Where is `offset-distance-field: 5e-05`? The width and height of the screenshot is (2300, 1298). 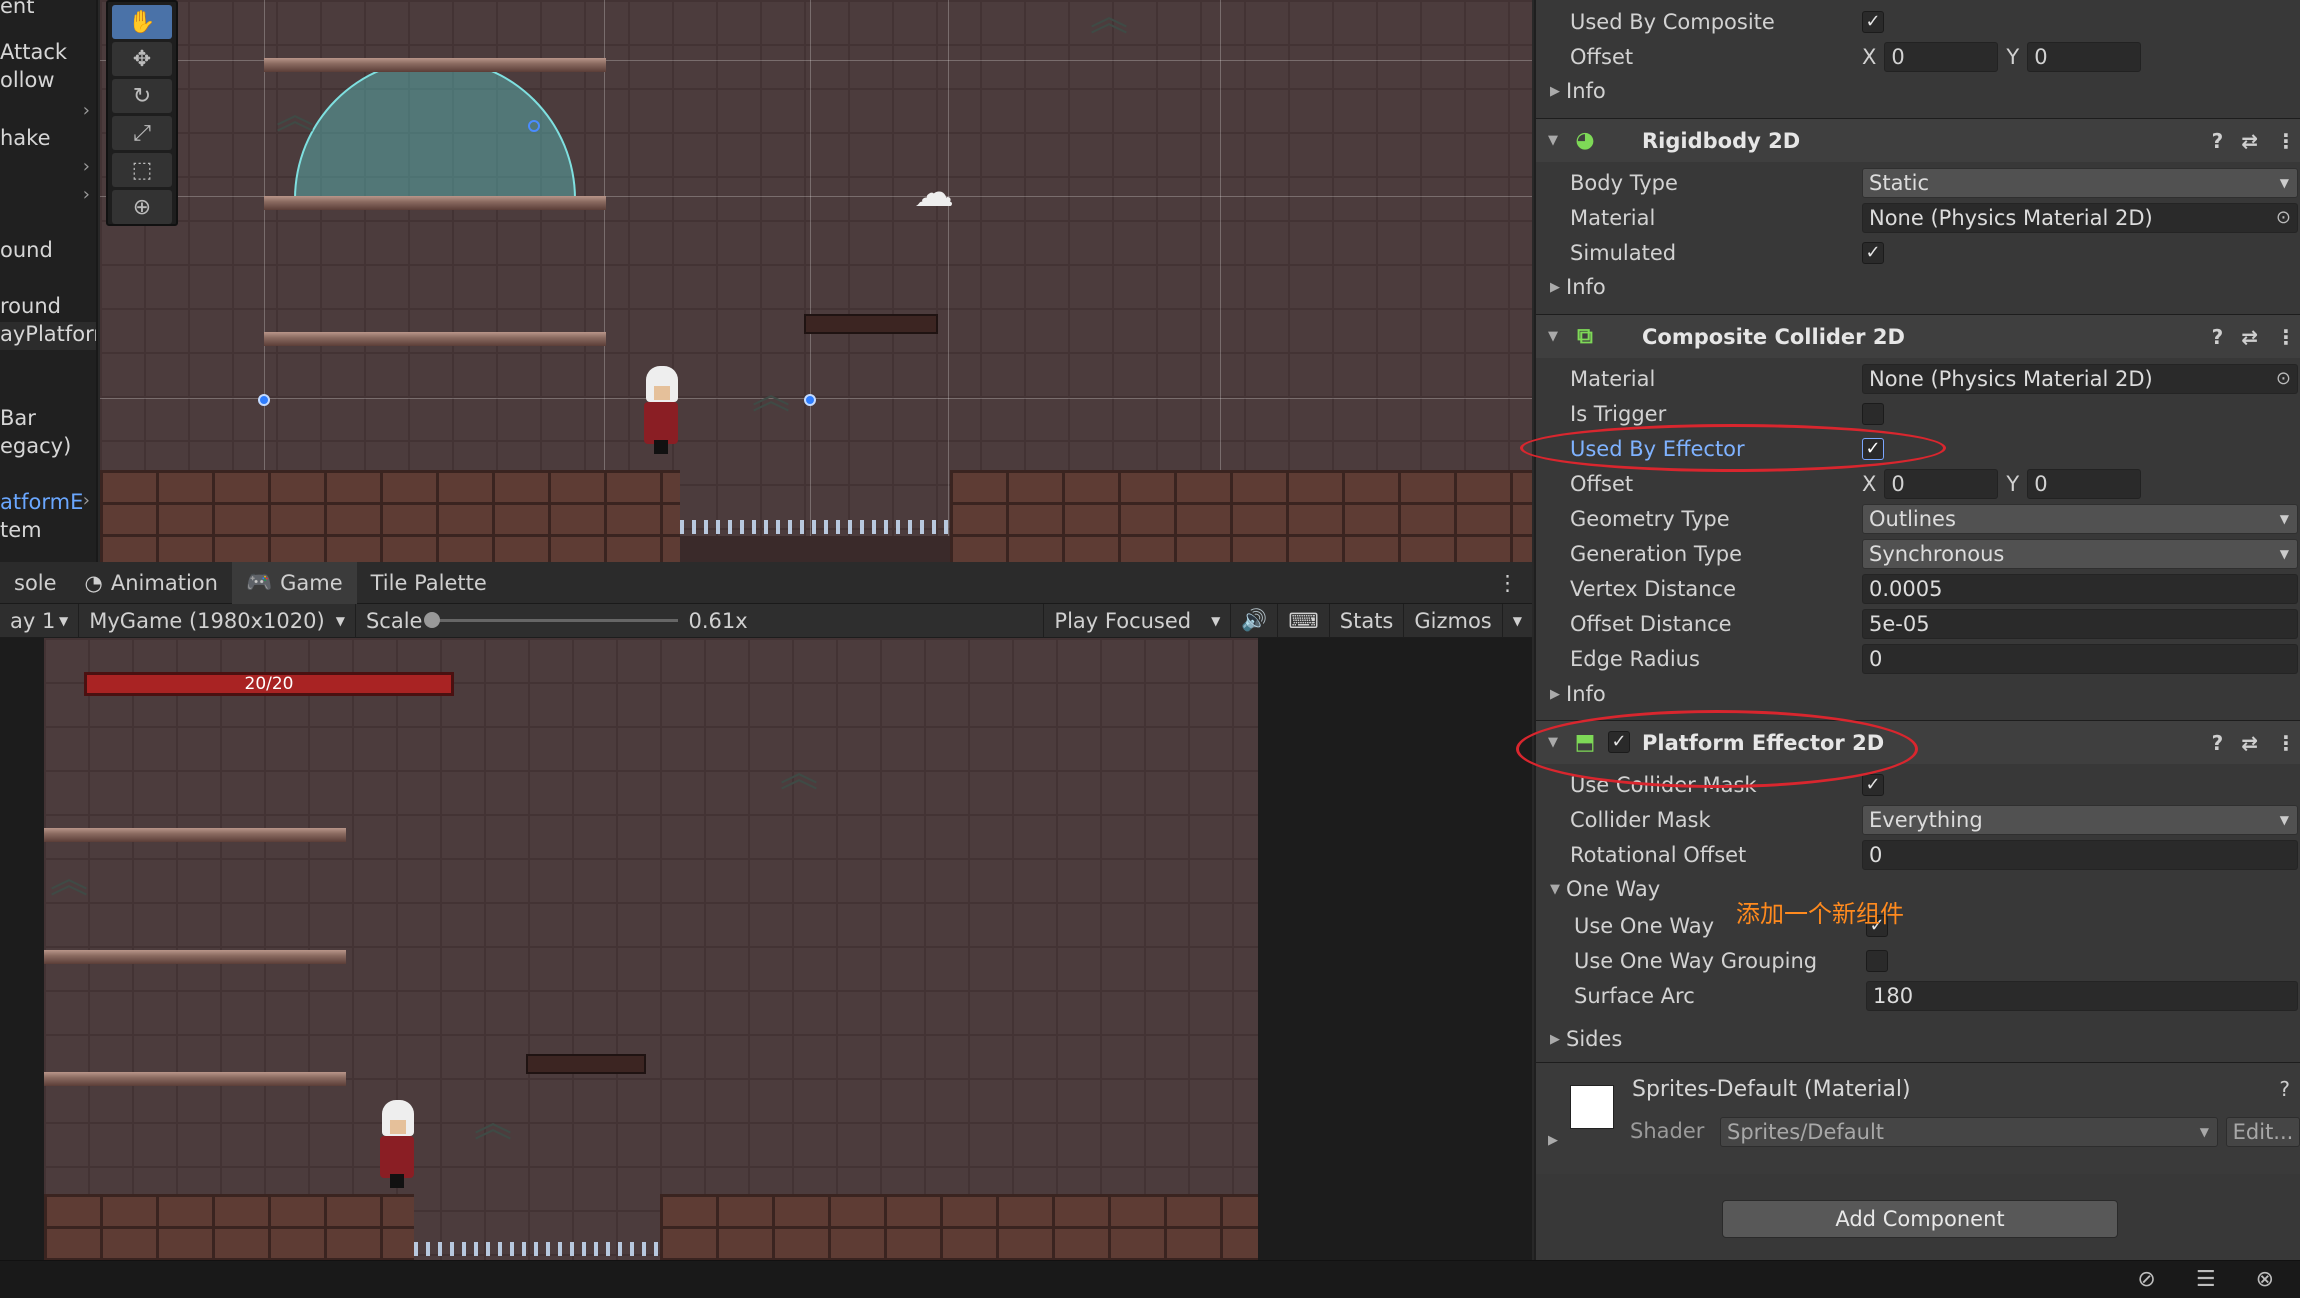
offset-distance-field: 5e-05 is located at coordinates (2080, 623).